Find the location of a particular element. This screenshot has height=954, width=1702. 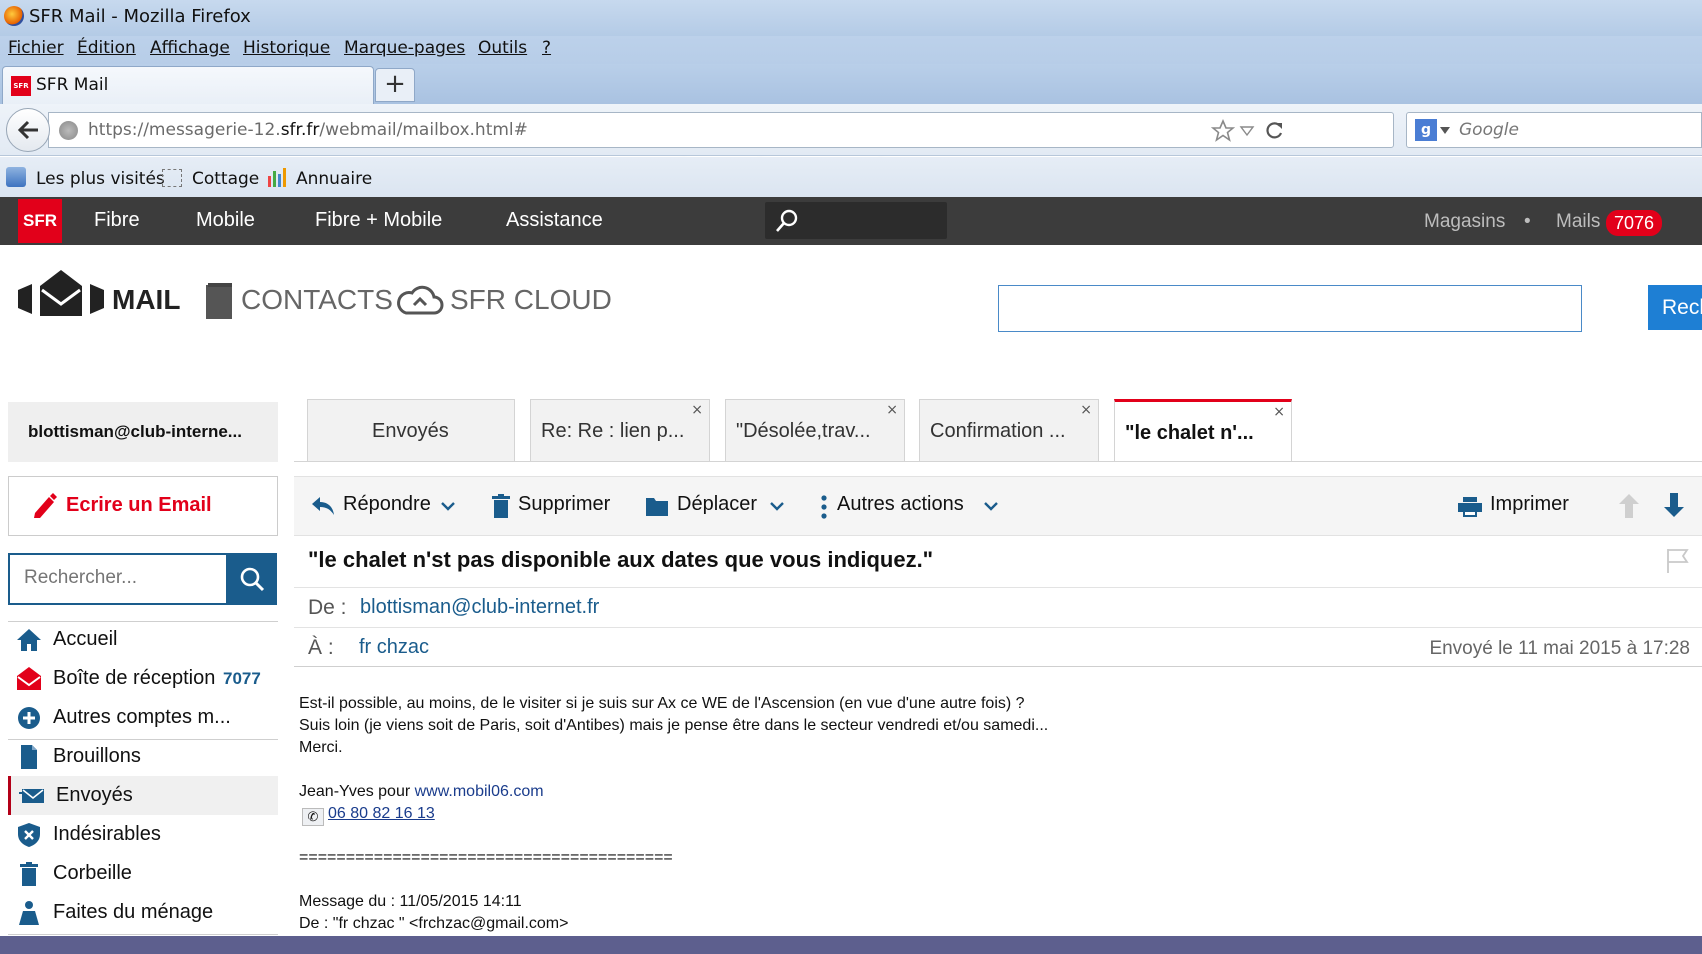

delete-trash-icon is located at coordinates (501, 506).